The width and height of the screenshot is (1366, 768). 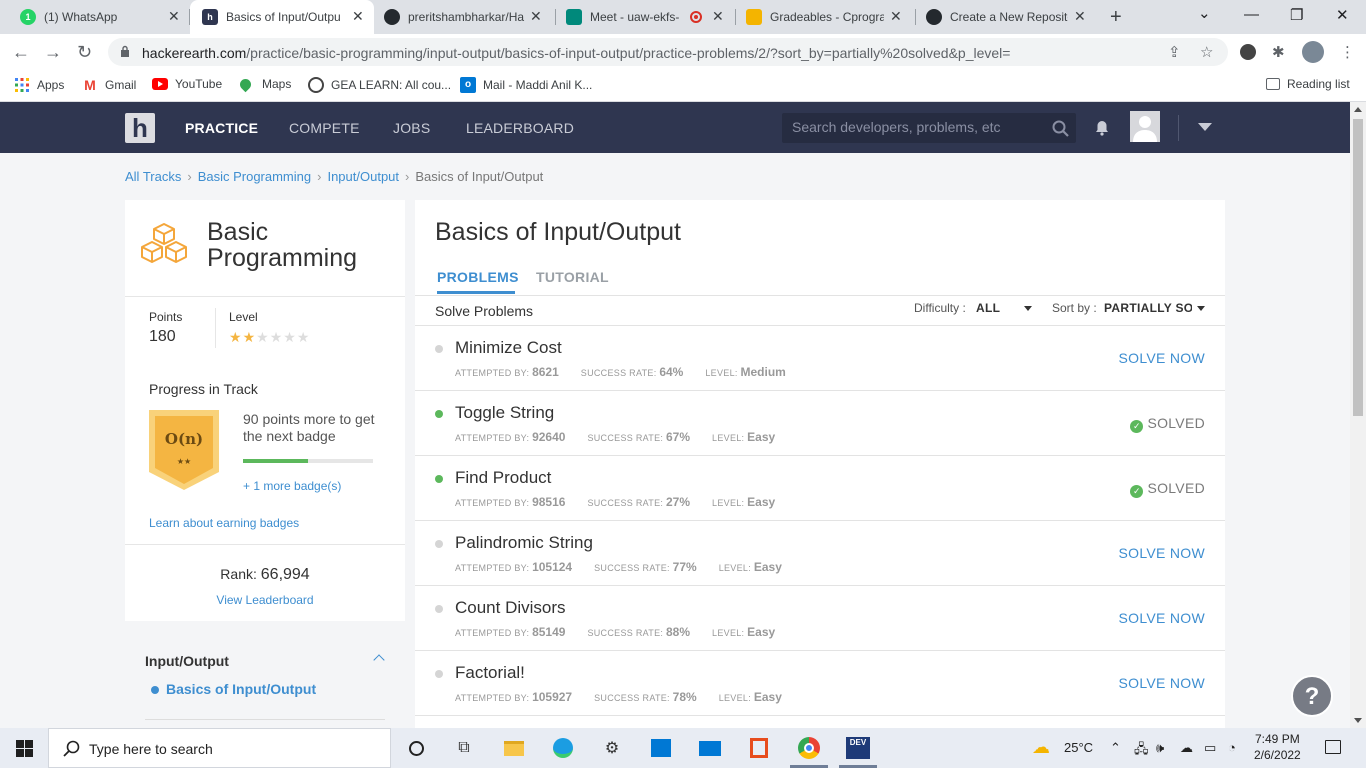 What do you see at coordinates (411, 128) in the screenshot?
I see `nav-jobs: JOBS` at bounding box center [411, 128].